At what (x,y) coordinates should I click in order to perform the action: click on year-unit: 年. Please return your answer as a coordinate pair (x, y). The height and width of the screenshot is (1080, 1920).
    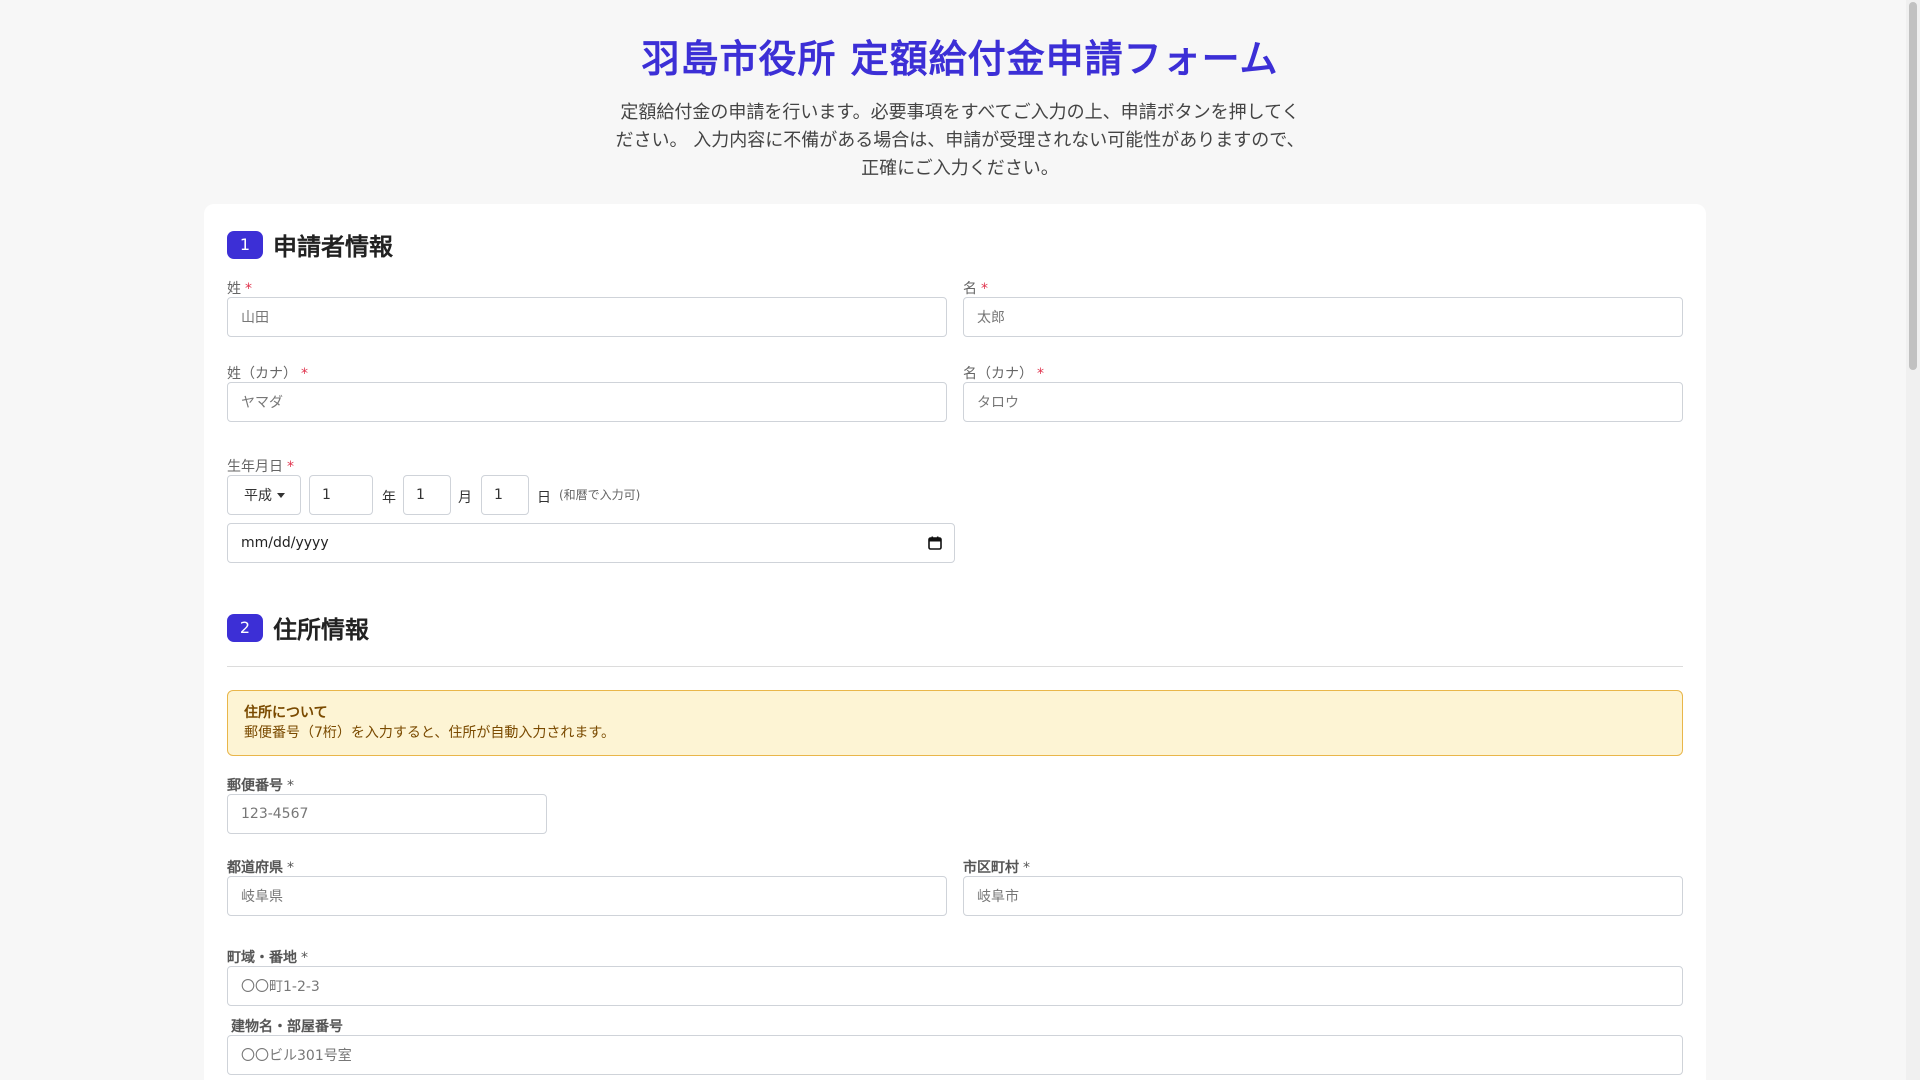
    Looking at the image, I should click on (389, 498).